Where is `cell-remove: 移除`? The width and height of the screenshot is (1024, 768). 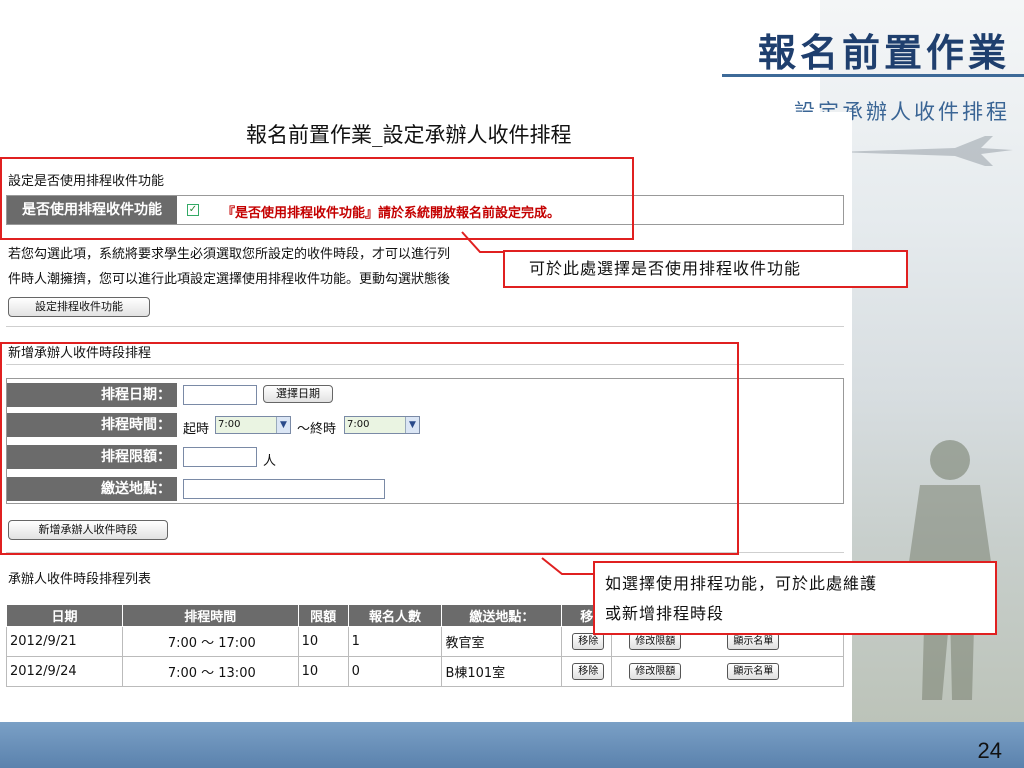 cell-remove: 移除 is located at coordinates (587, 671).